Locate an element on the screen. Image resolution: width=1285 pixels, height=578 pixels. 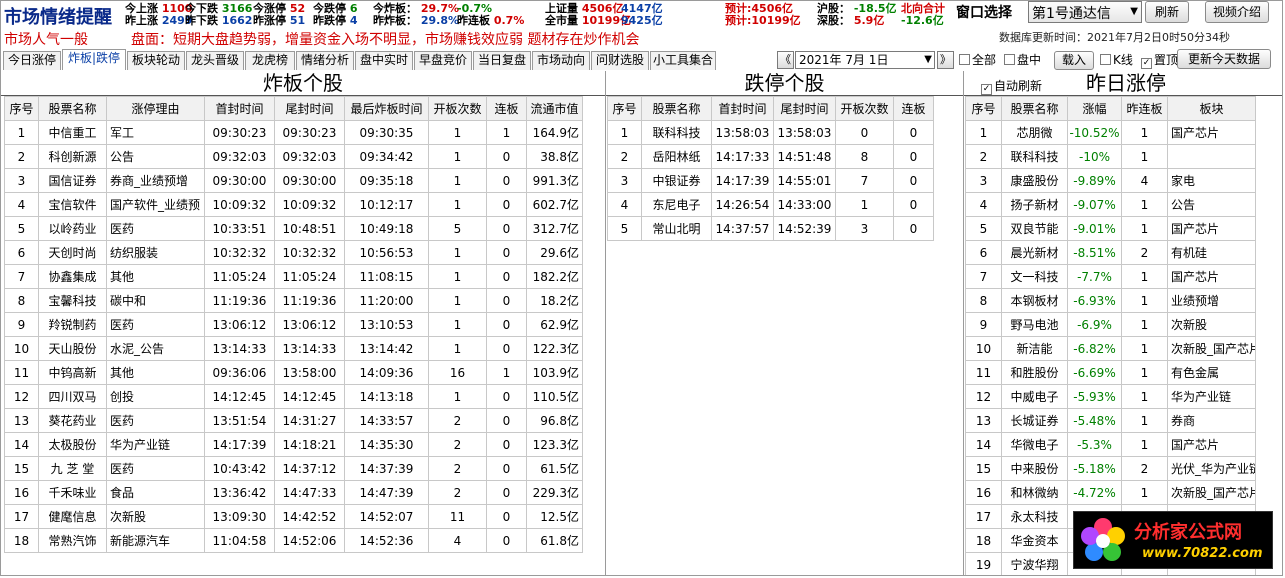
tab-1: 炸板|跌停 is located at coordinates (94, 59).